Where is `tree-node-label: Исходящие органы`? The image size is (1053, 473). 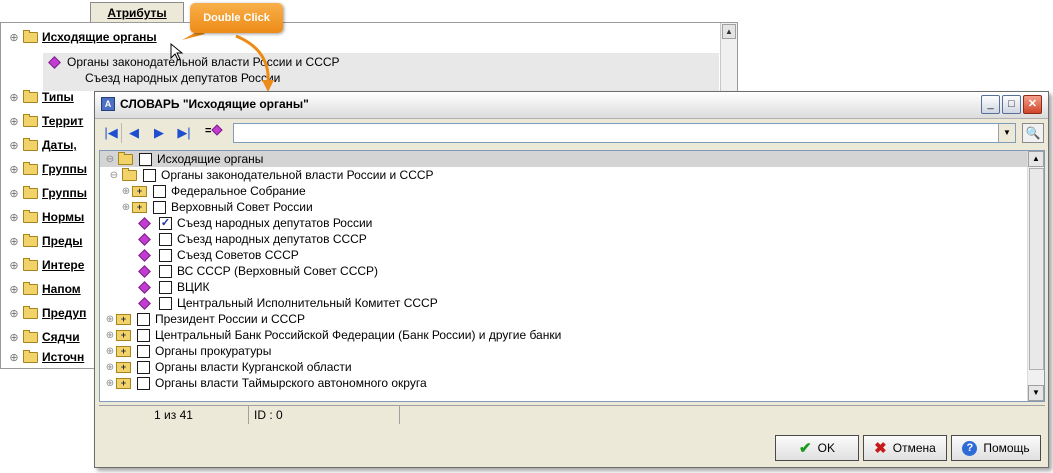 tree-node-label: Исходящие органы is located at coordinates (99, 37).